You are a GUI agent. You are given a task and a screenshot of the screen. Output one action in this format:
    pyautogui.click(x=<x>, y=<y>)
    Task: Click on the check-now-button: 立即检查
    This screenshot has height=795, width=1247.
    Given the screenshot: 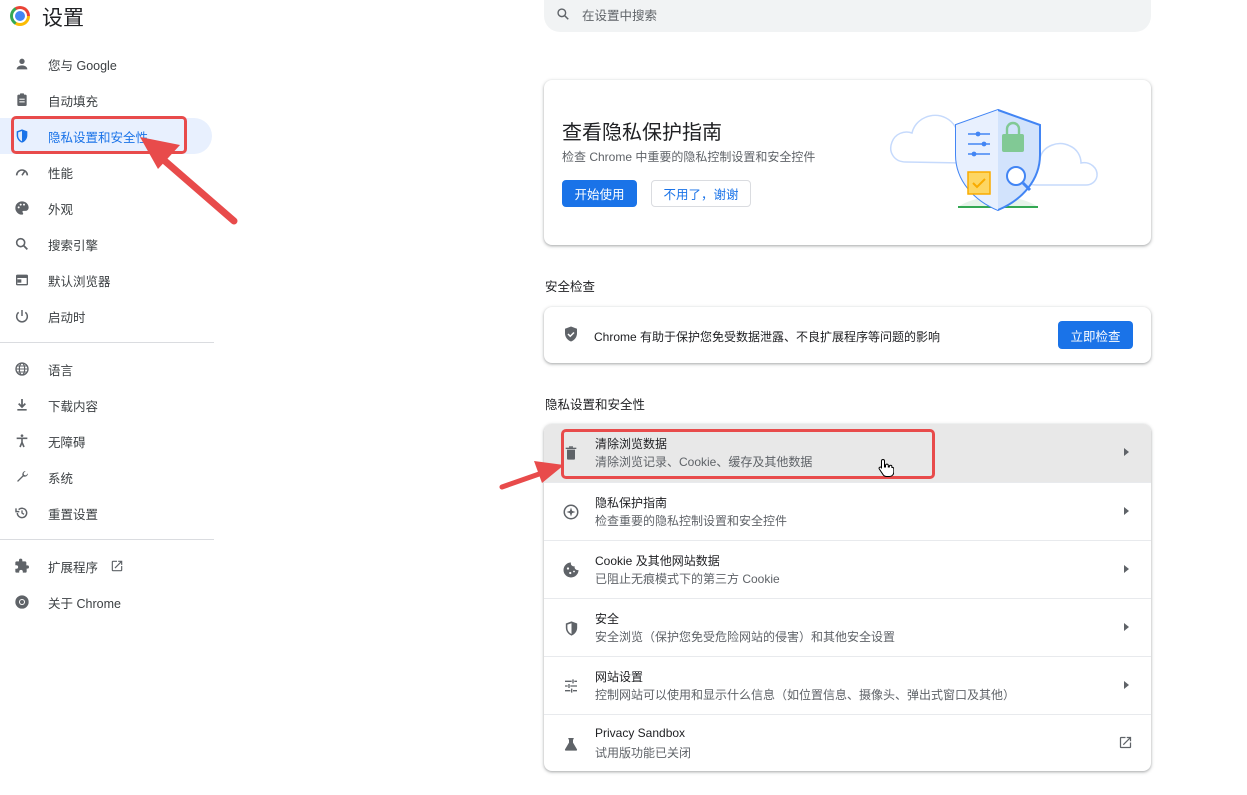 What is the action you would take?
    pyautogui.click(x=1095, y=335)
    